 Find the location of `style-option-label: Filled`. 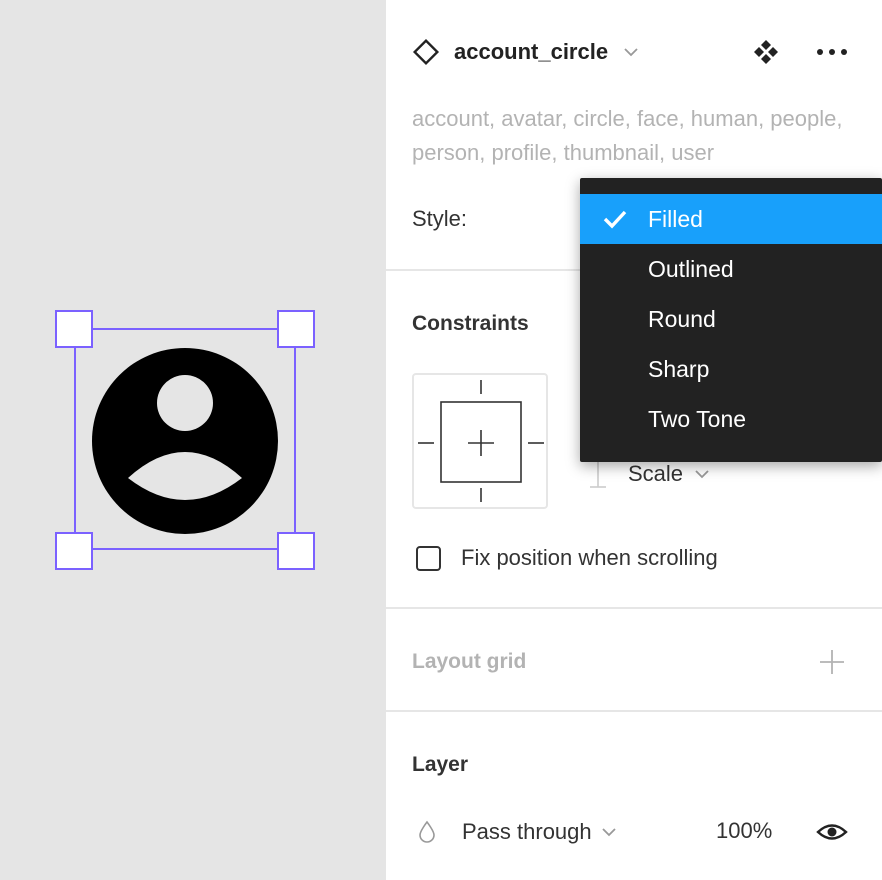

style-option-label: Filled is located at coordinates (675, 218).